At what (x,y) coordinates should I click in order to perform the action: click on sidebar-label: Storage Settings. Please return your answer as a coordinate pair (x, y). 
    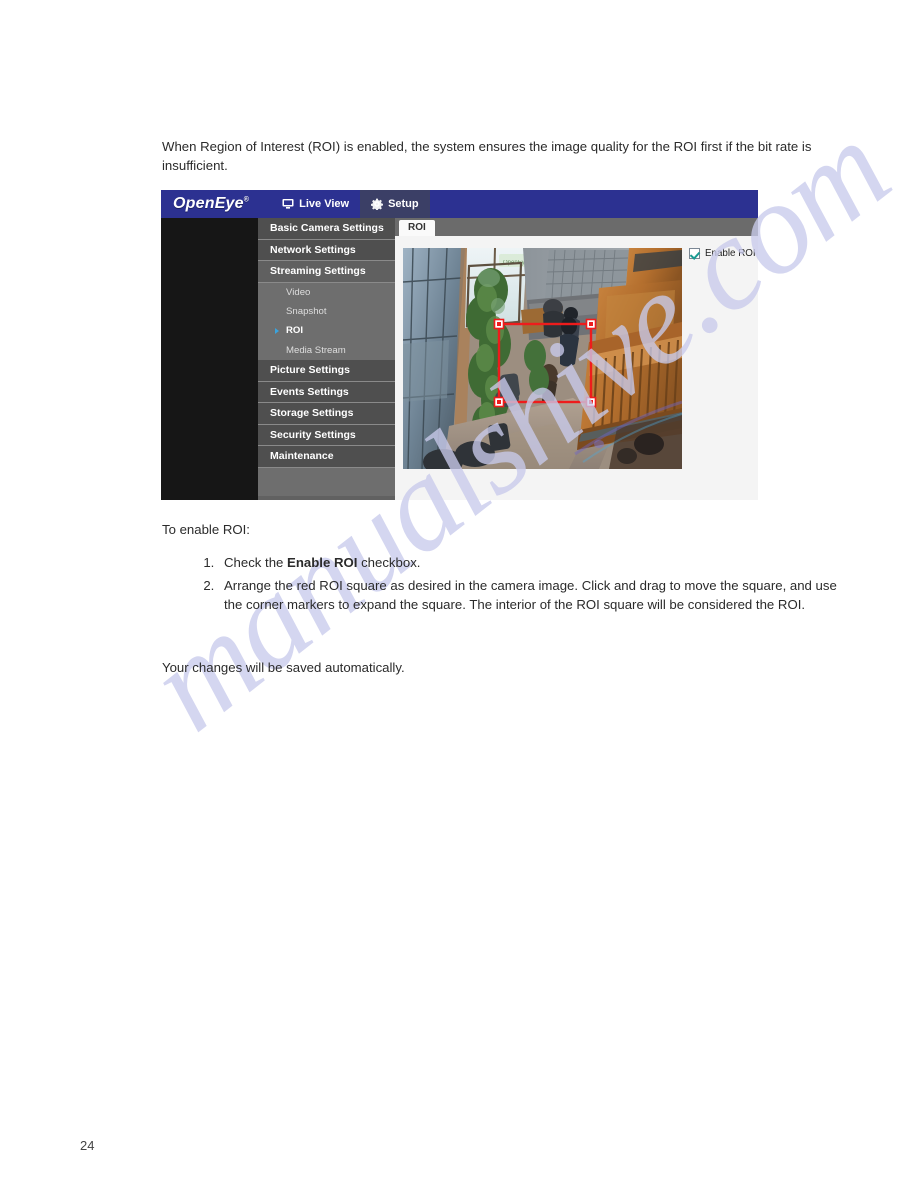
    Looking at the image, I should click on (312, 413).